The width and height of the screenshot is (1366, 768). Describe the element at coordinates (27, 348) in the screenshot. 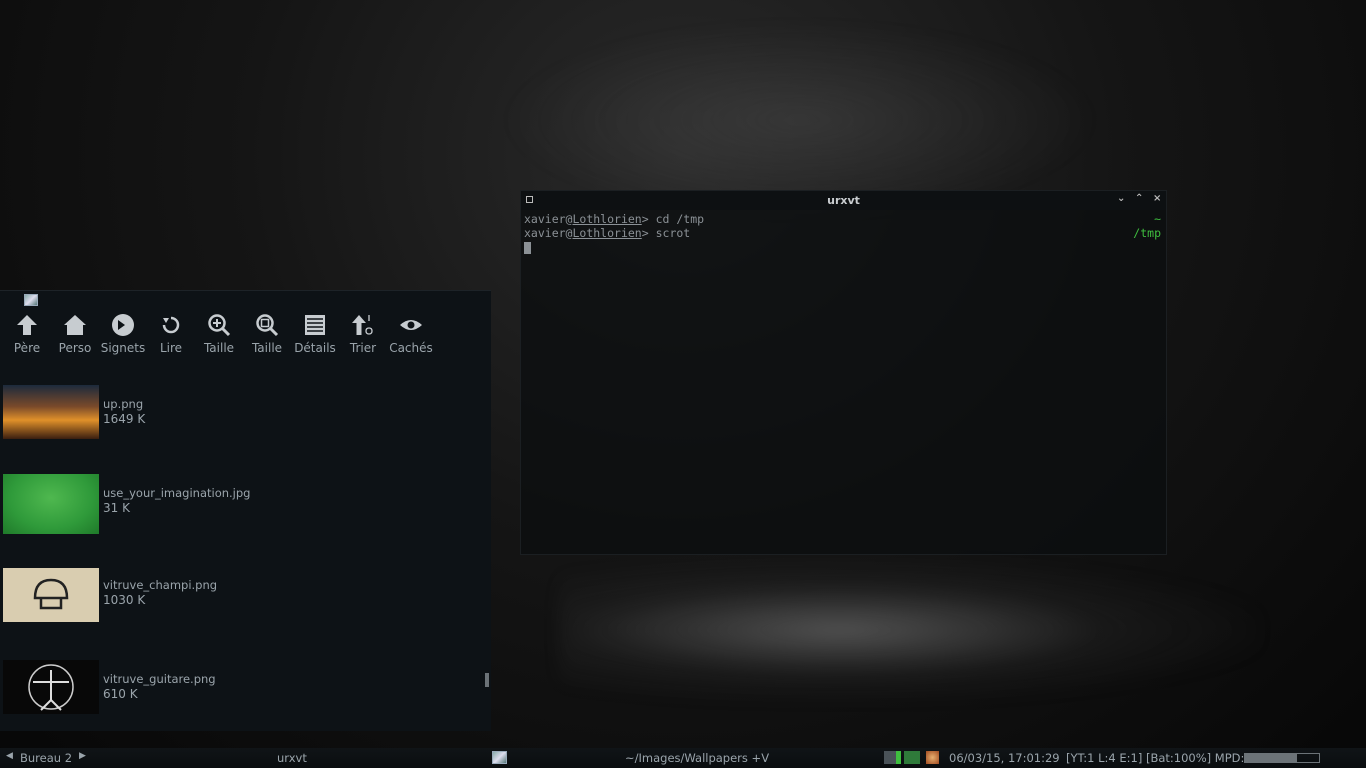

I see `toolbar-label: Père` at that location.